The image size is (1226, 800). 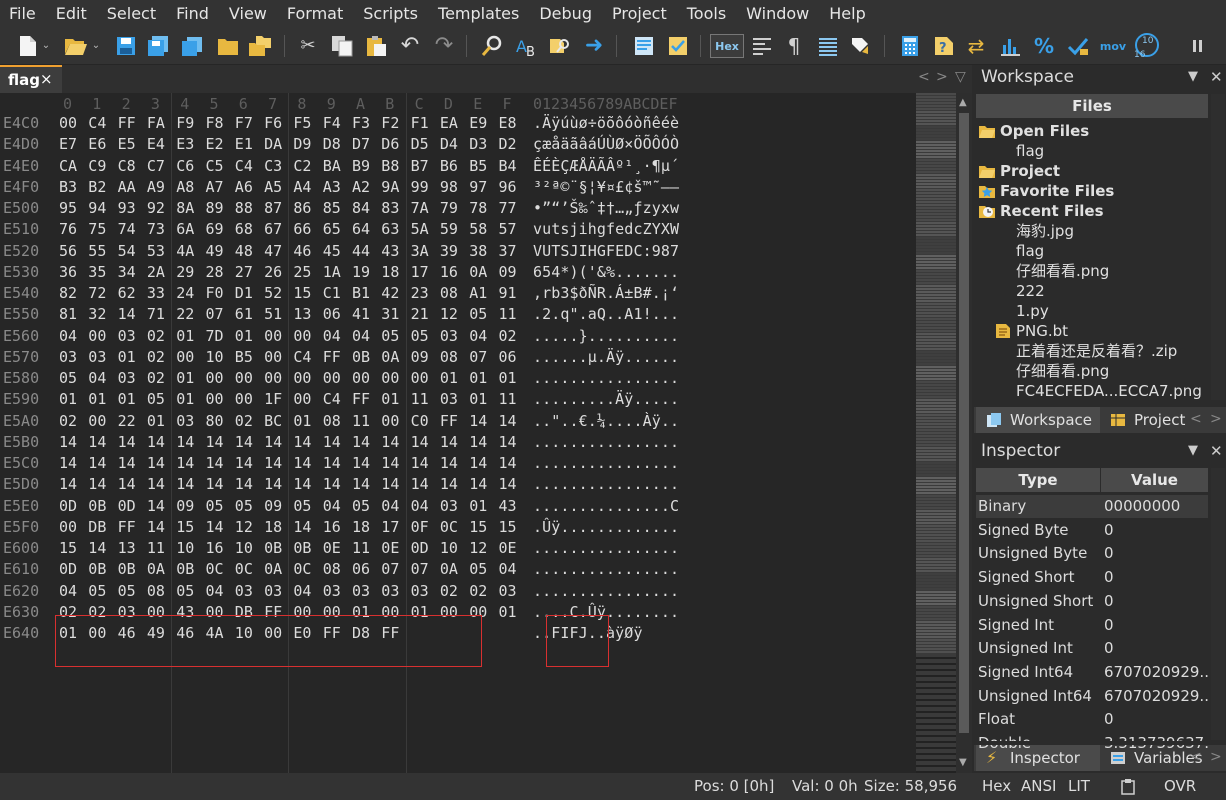 What do you see at coordinates (924, 77) in the screenshot?
I see `tab-prev-icon: <` at bounding box center [924, 77].